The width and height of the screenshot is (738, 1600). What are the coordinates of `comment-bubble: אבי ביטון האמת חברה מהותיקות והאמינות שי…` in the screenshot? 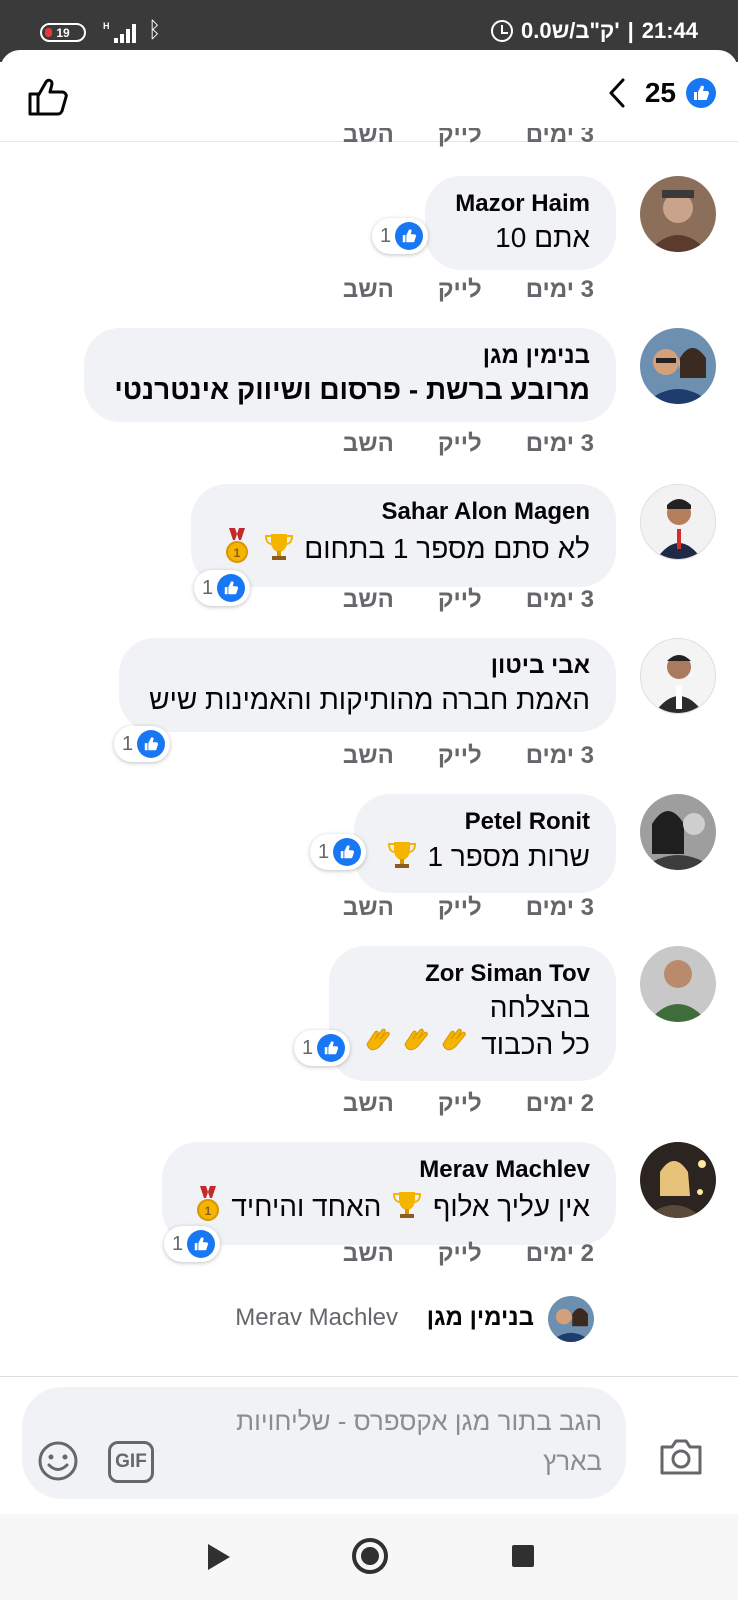 It's located at (367, 685).